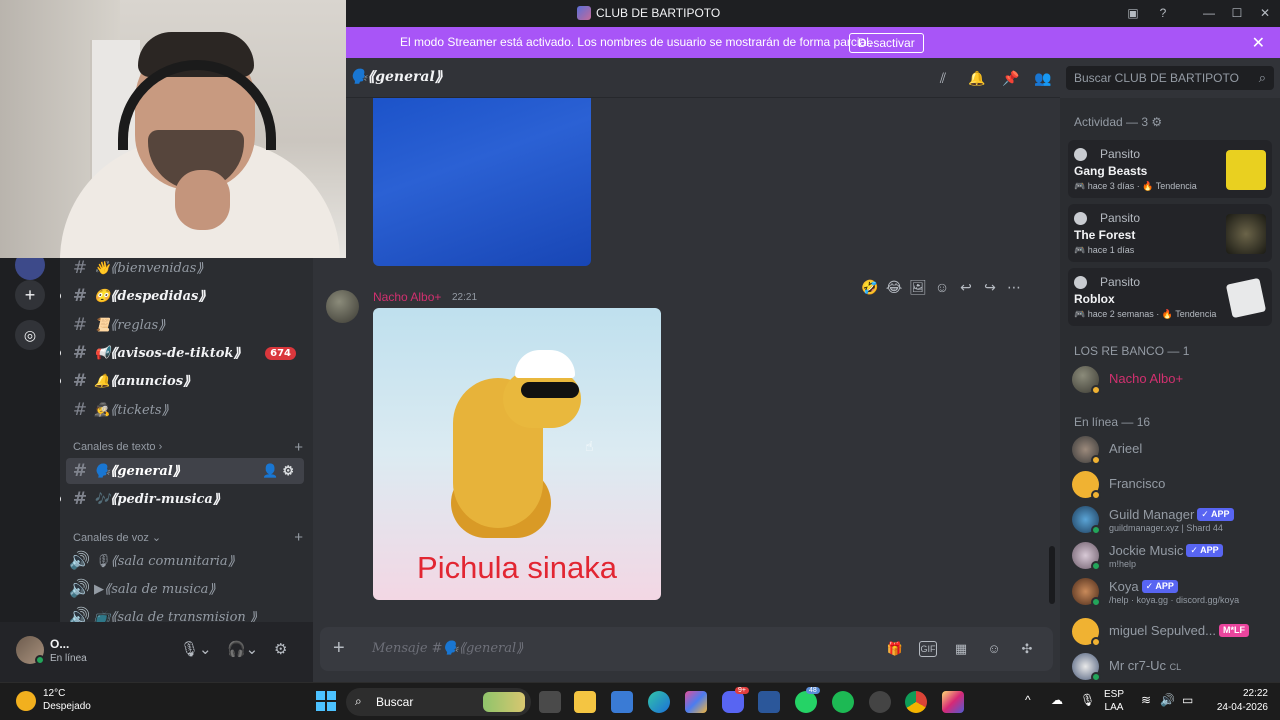 The height and width of the screenshot is (720, 1280). I want to click on member-name: Francisco, so click(1137, 483).